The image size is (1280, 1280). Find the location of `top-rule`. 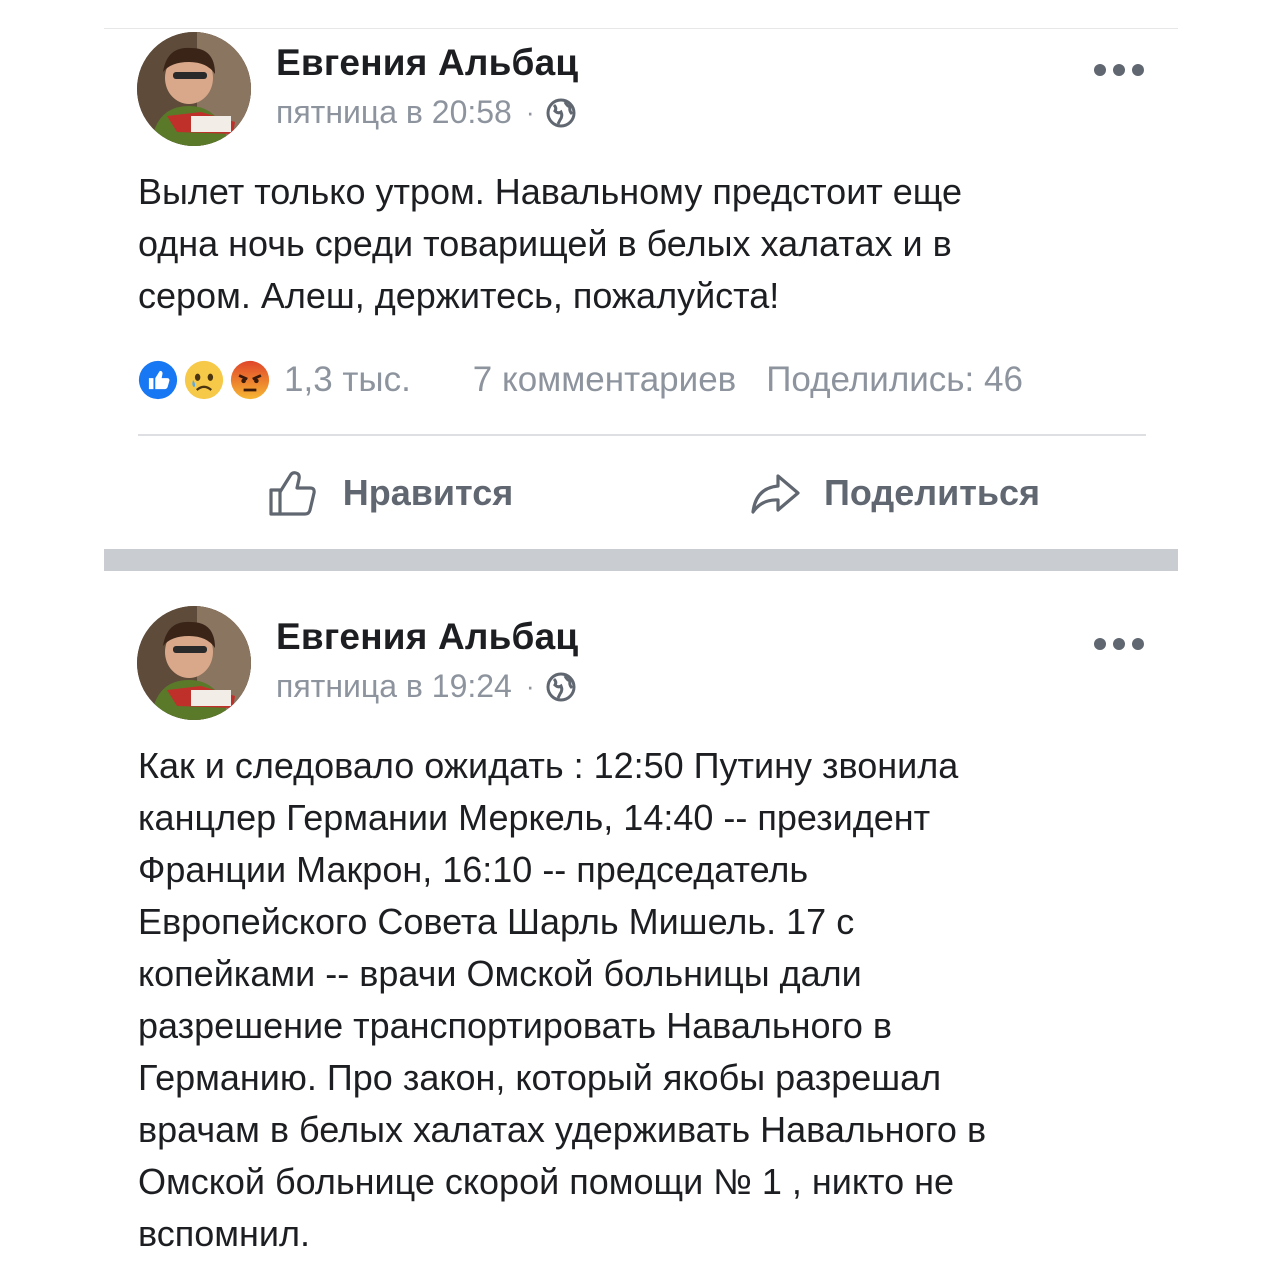

top-rule is located at coordinates (641, 28).